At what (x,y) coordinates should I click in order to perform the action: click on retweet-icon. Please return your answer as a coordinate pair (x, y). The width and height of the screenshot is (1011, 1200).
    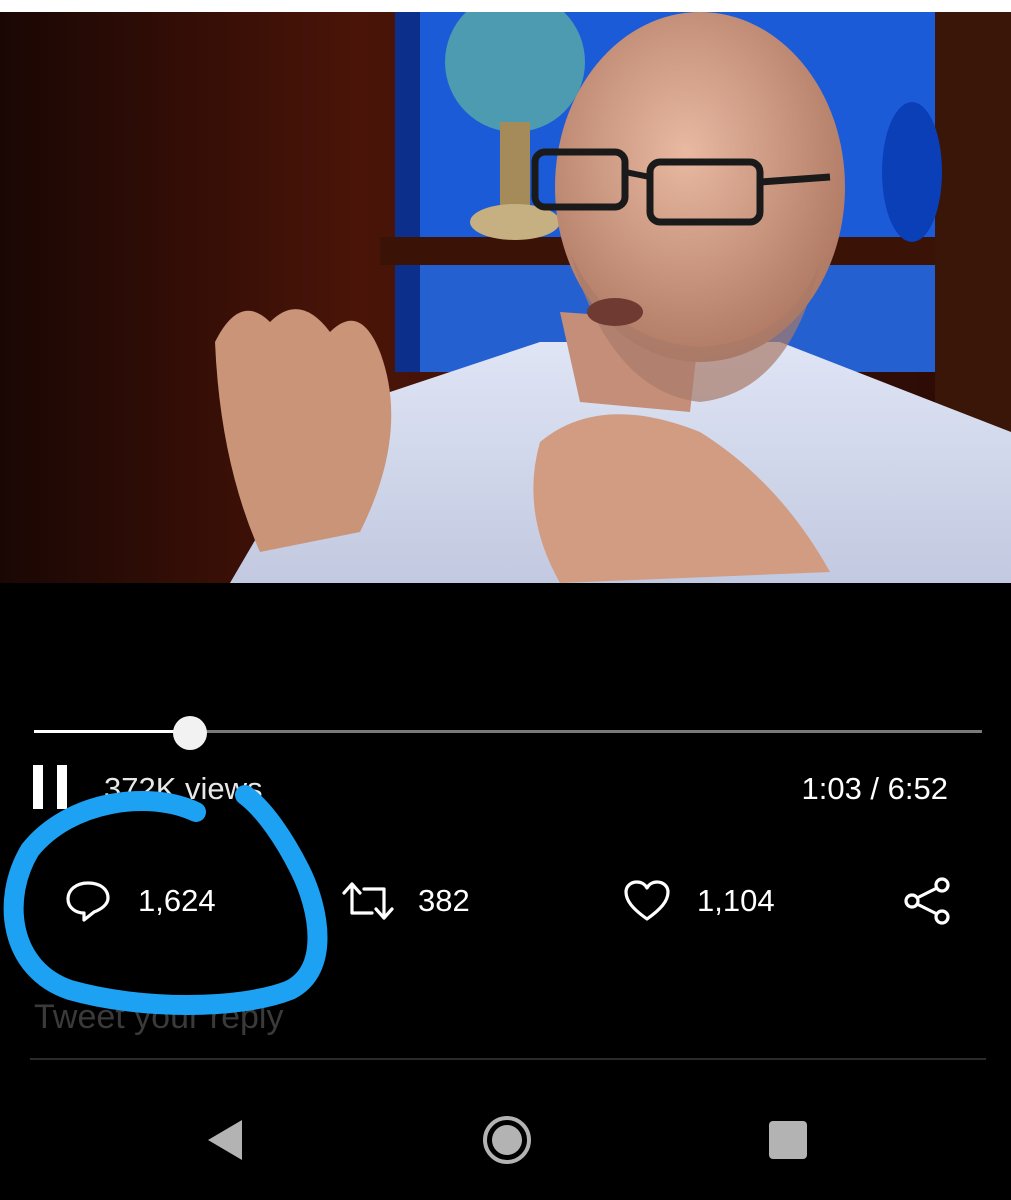
    Looking at the image, I should click on (368, 901).